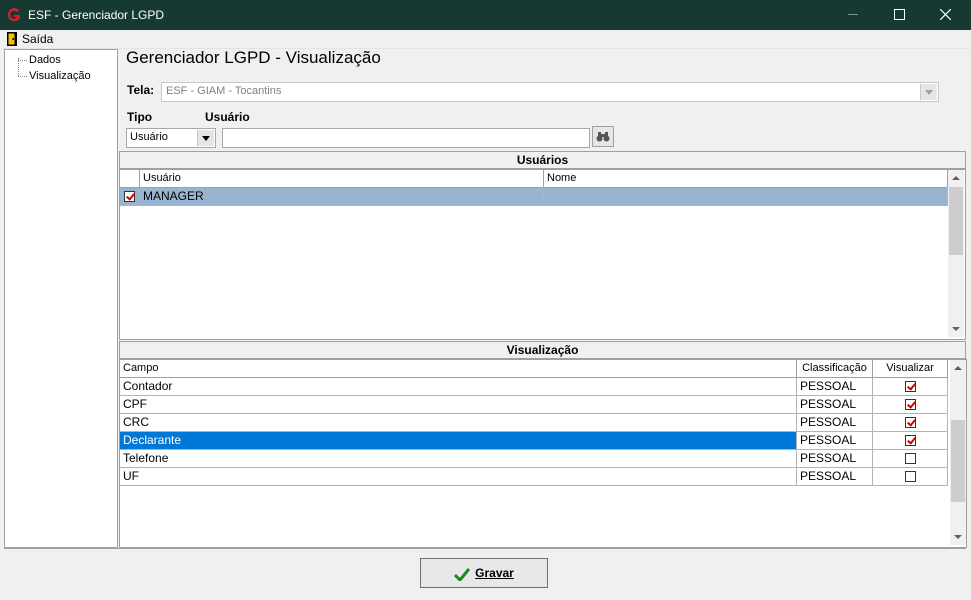  I want to click on table-row: UF PESSOAL, so click(534, 477).